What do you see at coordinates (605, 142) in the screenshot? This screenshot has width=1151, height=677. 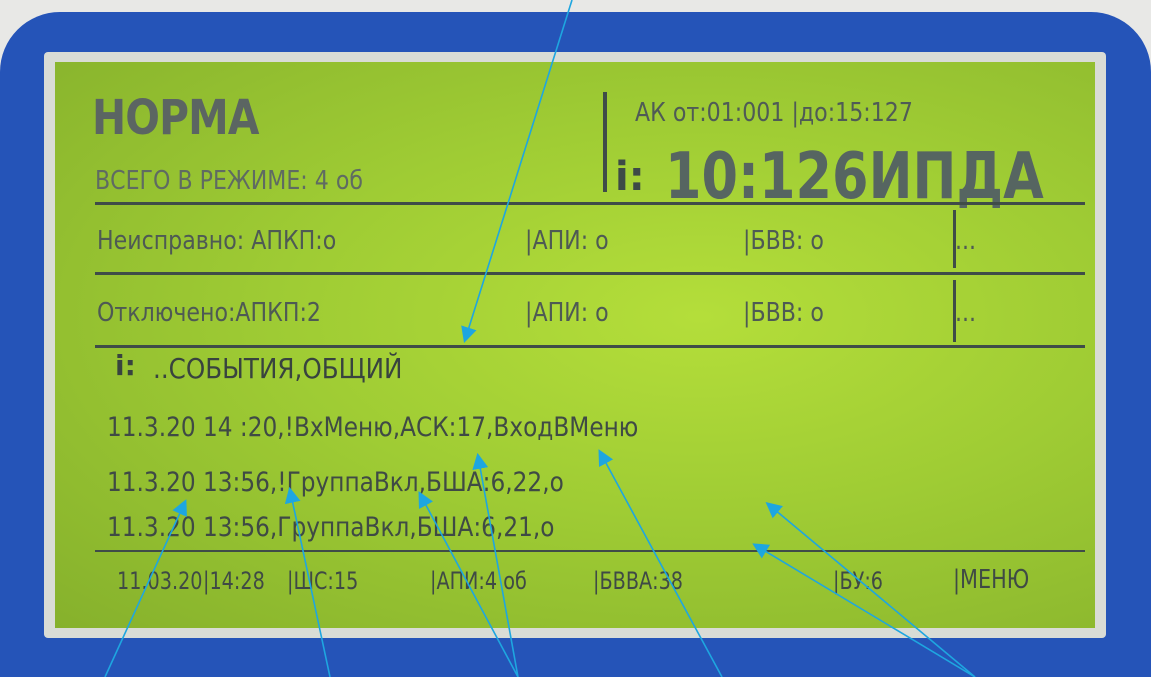 I see `header-divider` at bounding box center [605, 142].